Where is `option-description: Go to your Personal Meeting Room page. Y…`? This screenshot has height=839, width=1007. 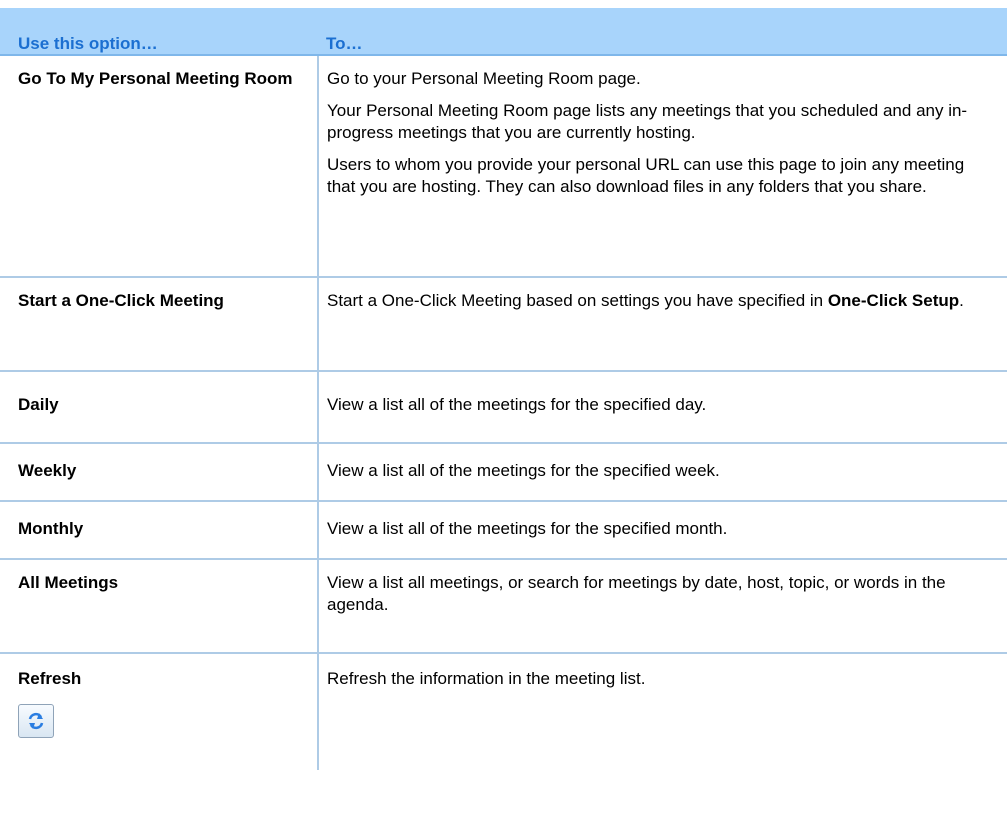 option-description: Go to your Personal Meeting Room page. Y… is located at coordinates (662, 138).